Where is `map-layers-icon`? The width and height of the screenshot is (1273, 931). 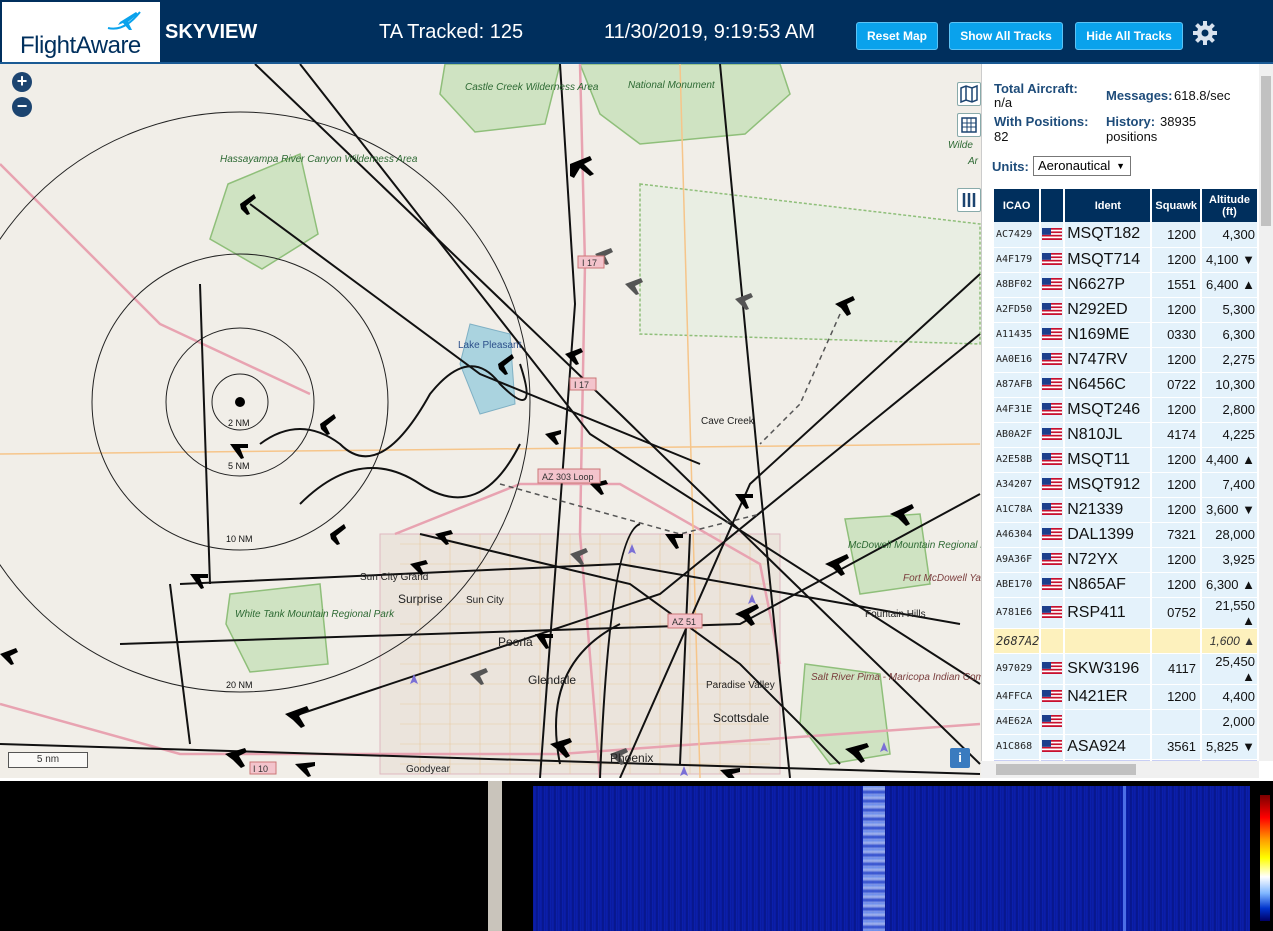
map-layers-icon is located at coordinates (969, 94).